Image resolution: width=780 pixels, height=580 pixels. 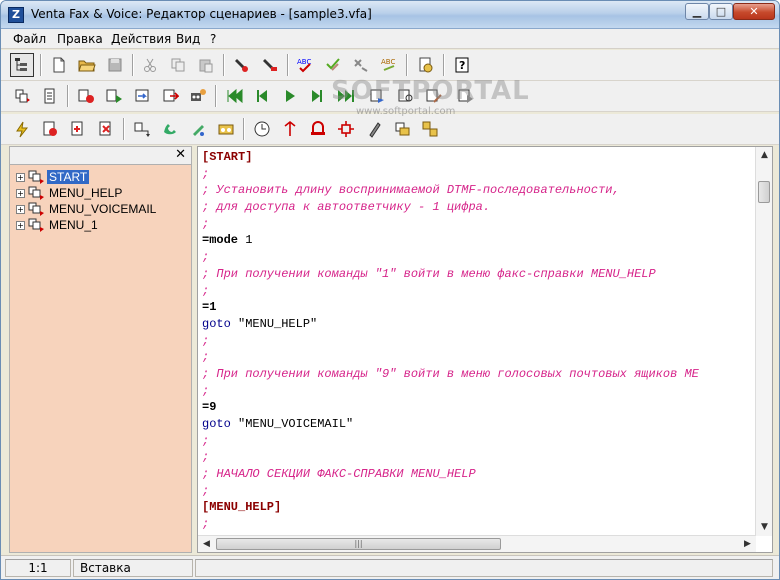 I want to click on voicemail-button, so click(x=198, y=96).